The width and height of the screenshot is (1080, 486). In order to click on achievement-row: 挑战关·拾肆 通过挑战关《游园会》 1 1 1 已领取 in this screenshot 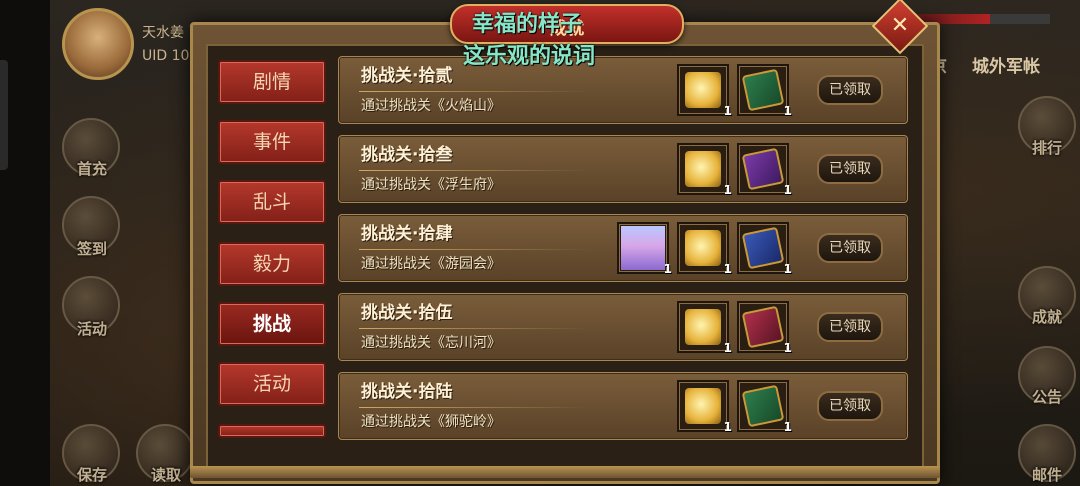, I will do `click(623, 248)`.